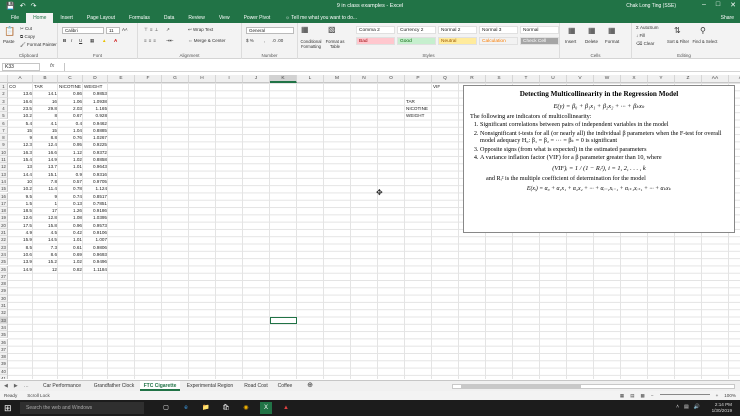  I want to click on data-cell: 2.03, so click(70, 108).